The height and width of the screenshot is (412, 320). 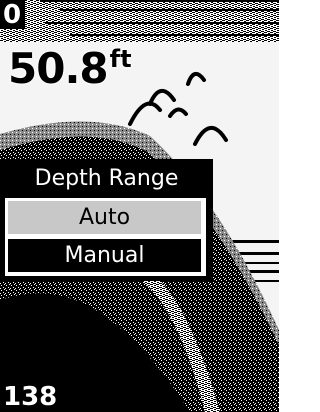 What do you see at coordinates (104, 255) in the screenshot?
I see `option-manual: Manual` at bounding box center [104, 255].